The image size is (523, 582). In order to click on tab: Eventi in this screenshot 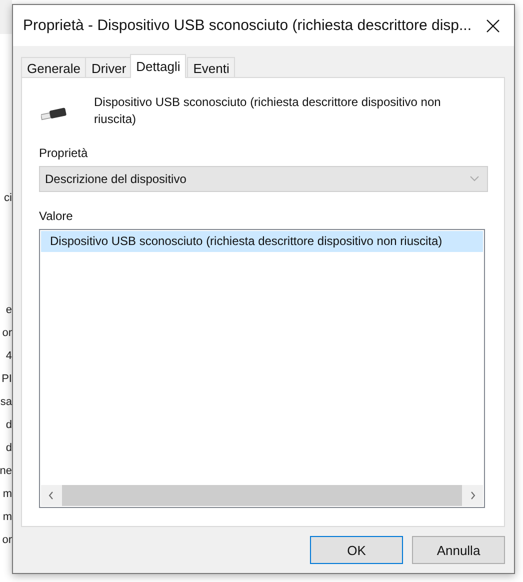, I will do `click(211, 67)`.